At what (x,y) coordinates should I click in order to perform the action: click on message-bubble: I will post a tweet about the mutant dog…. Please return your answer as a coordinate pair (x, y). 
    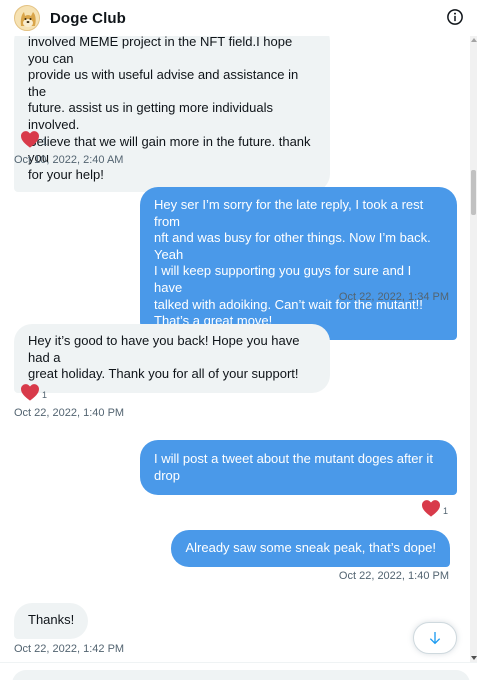
    Looking at the image, I should click on (298, 468).